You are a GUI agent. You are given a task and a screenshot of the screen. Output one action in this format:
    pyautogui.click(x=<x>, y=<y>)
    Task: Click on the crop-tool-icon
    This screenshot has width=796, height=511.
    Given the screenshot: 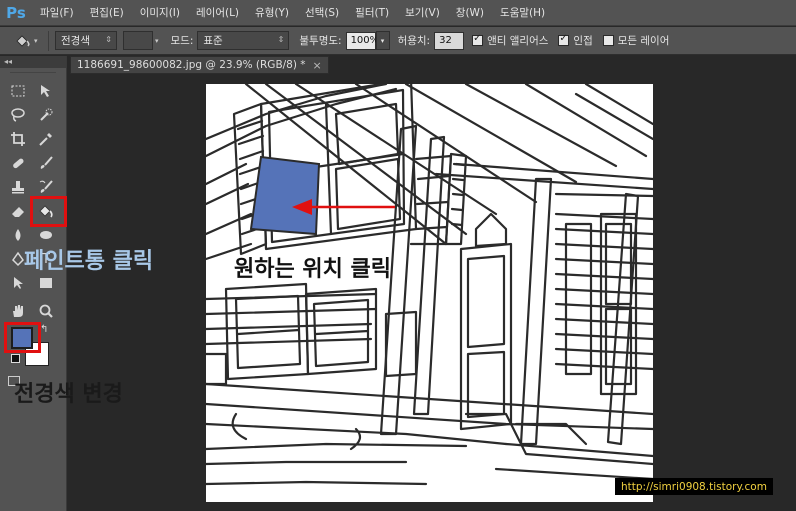 What is the action you would take?
    pyautogui.click(x=18, y=139)
    